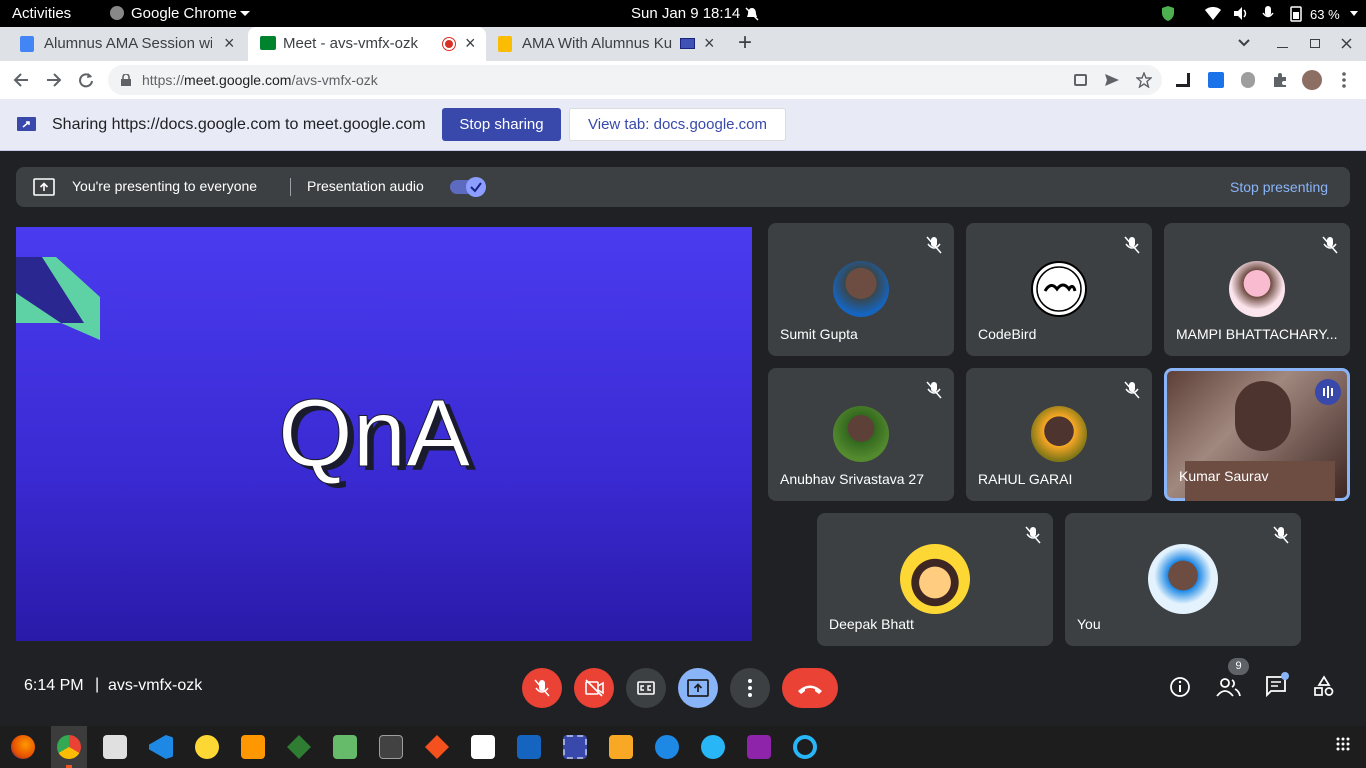 This screenshot has height=768, width=1366. I want to click on video-player-icon, so click(759, 747).